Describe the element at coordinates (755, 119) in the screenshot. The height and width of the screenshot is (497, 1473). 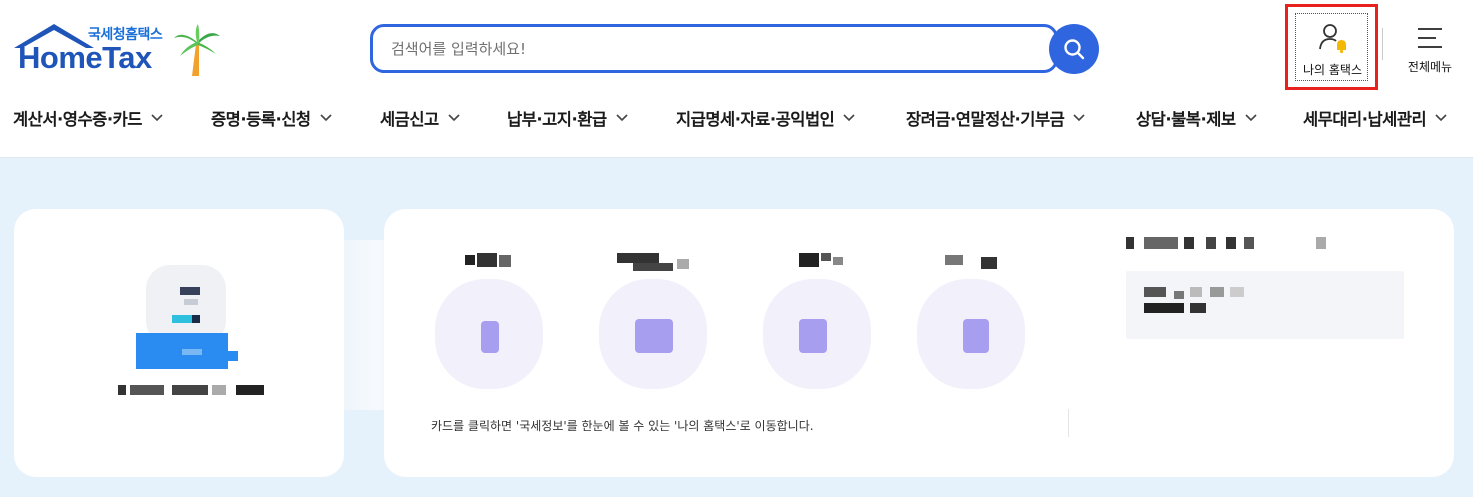
I see `nav-label: 지급명세·자료·공익법인` at that location.